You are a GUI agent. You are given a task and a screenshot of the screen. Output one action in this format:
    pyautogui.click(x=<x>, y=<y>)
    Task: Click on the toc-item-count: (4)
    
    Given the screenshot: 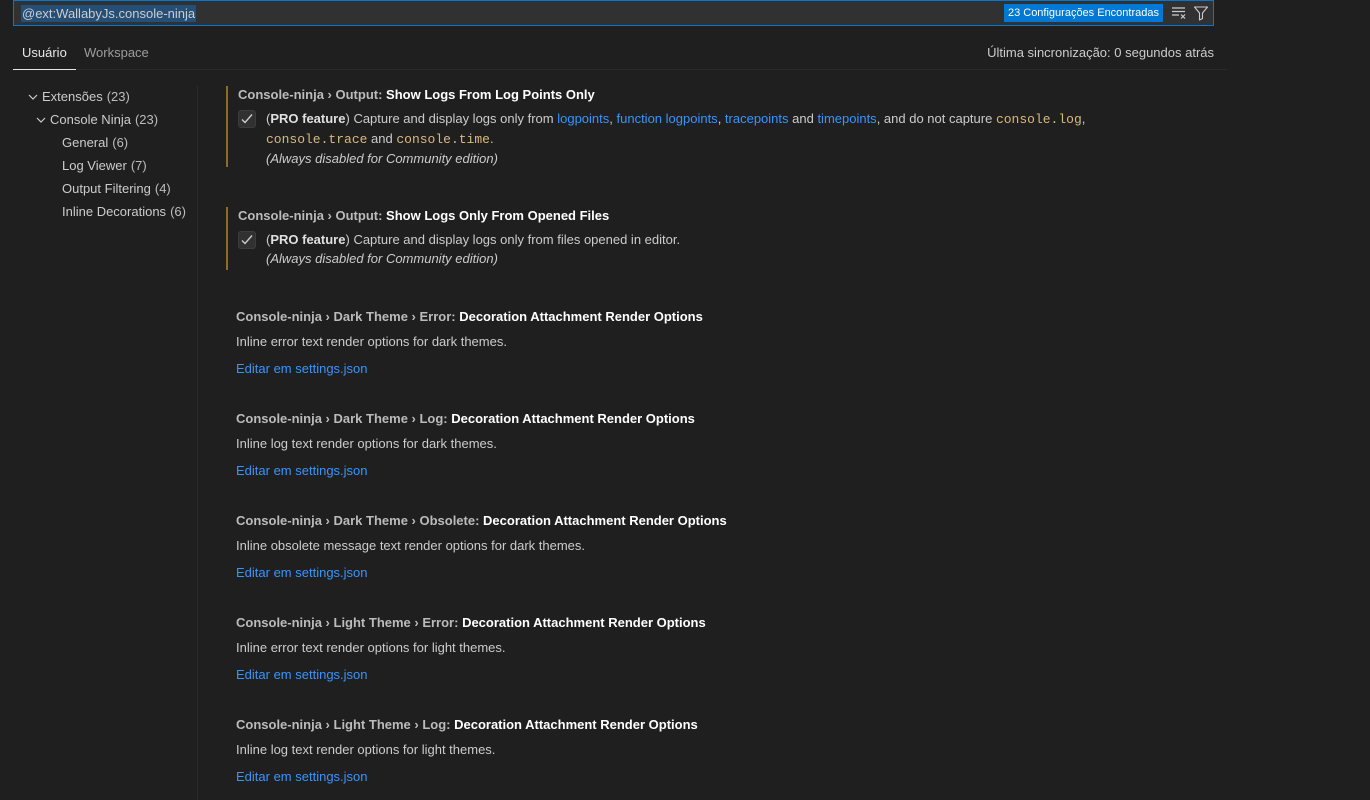 What is the action you would take?
    pyautogui.click(x=162, y=188)
    